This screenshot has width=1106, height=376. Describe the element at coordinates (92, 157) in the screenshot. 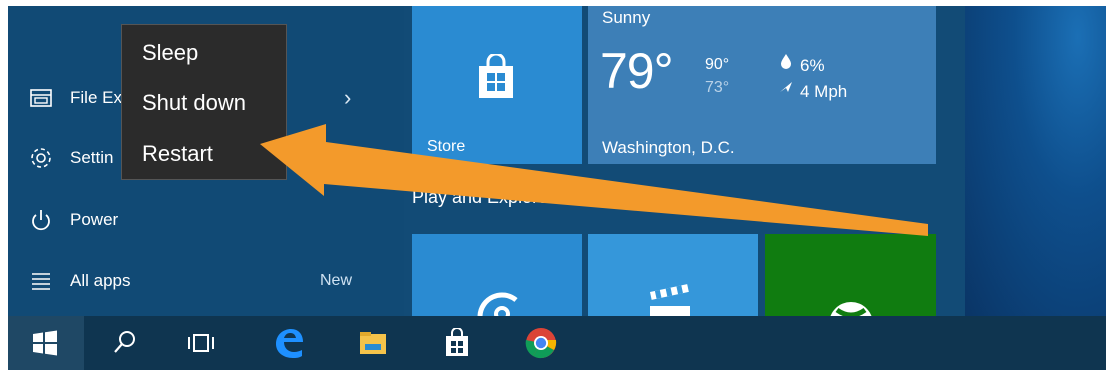

I see `start-item-label: Settin` at that location.